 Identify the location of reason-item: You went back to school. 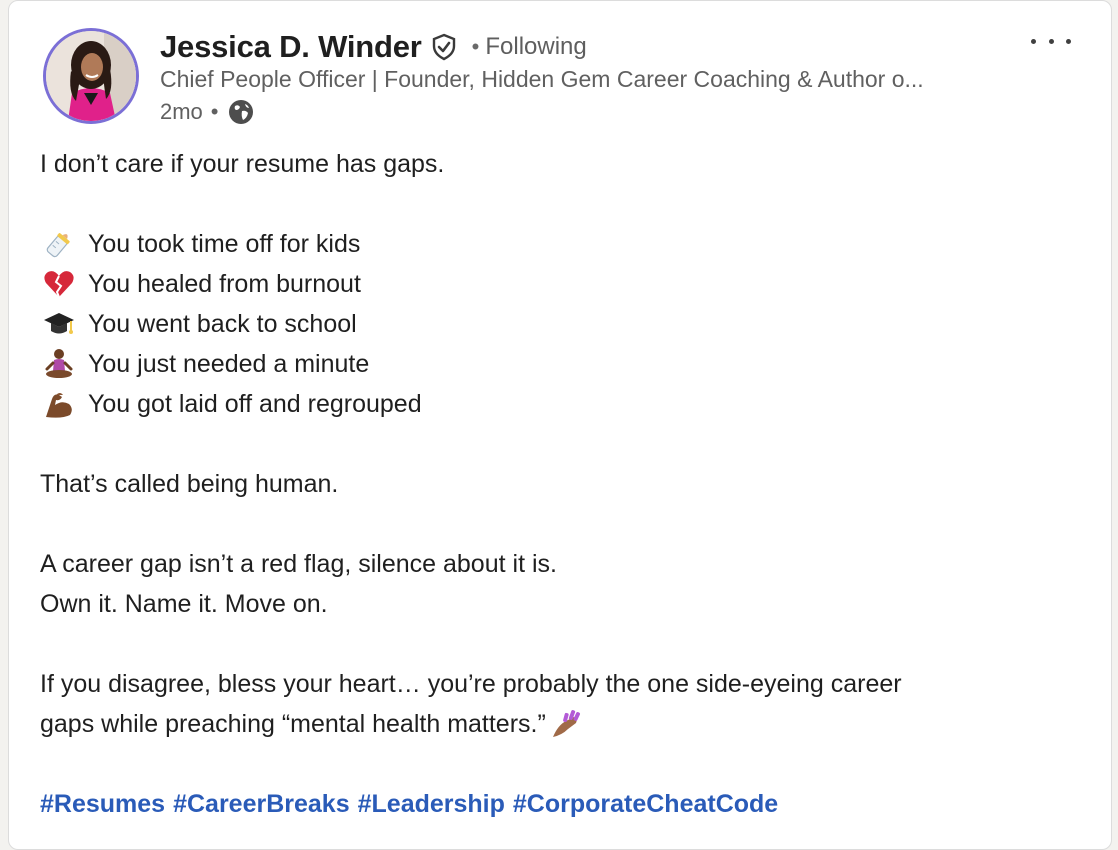
(560, 324).